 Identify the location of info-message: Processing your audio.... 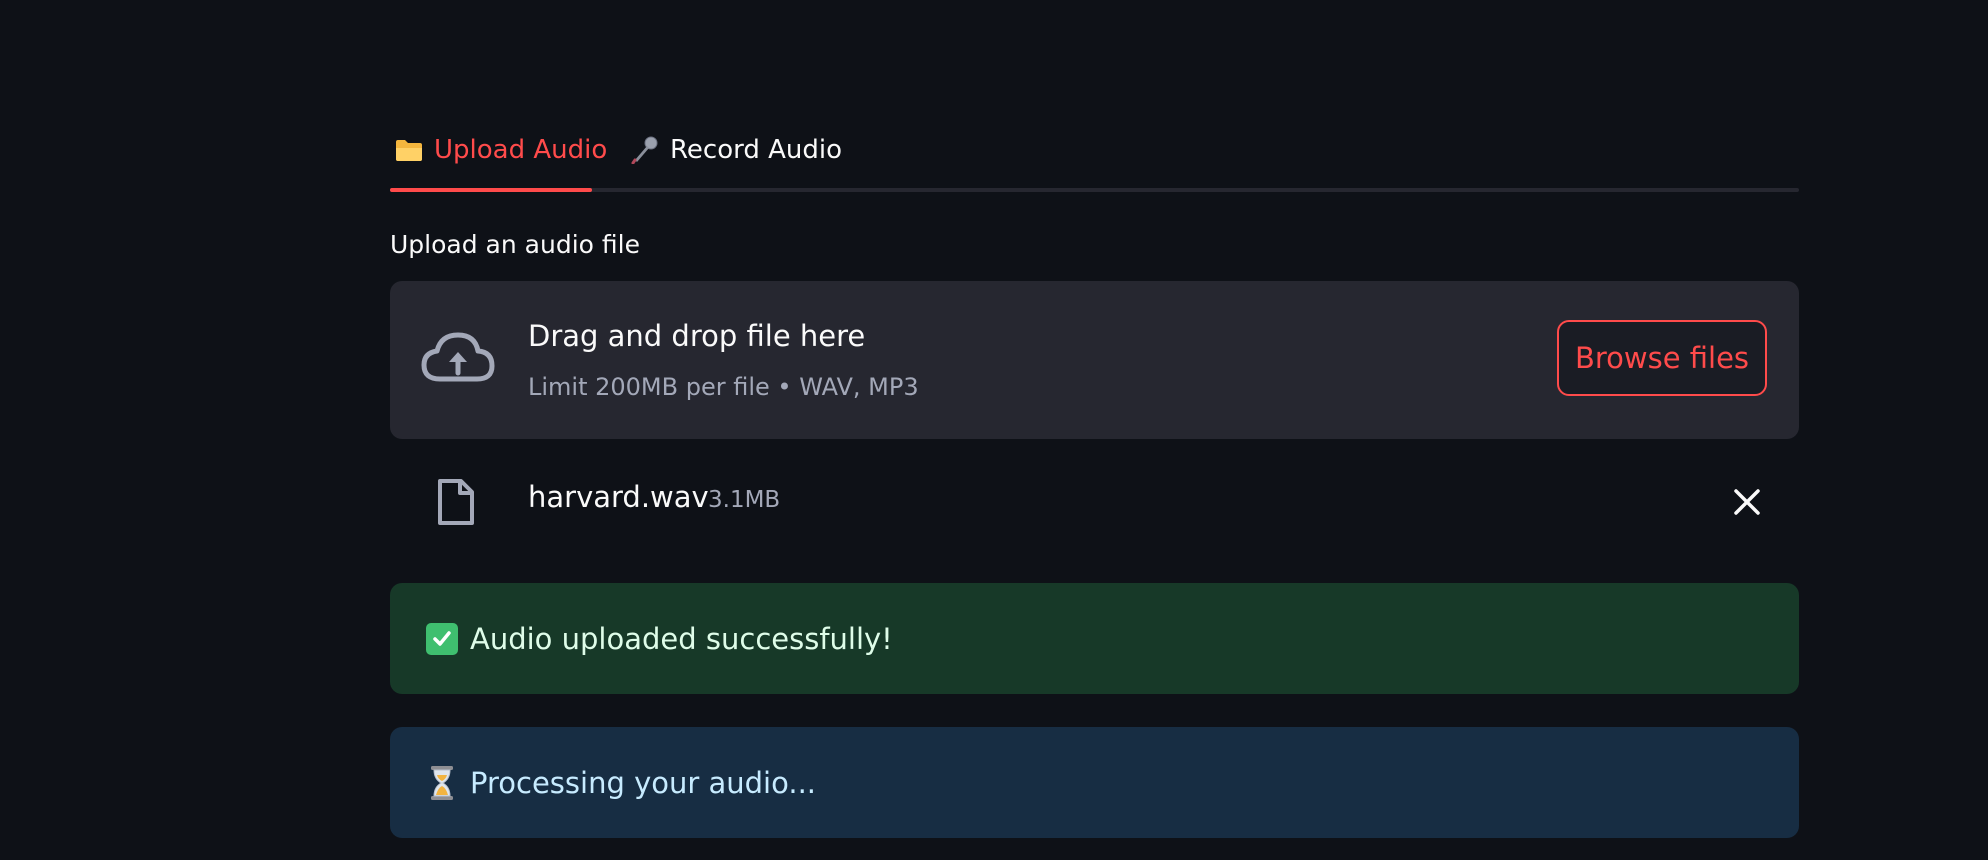
(643, 782).